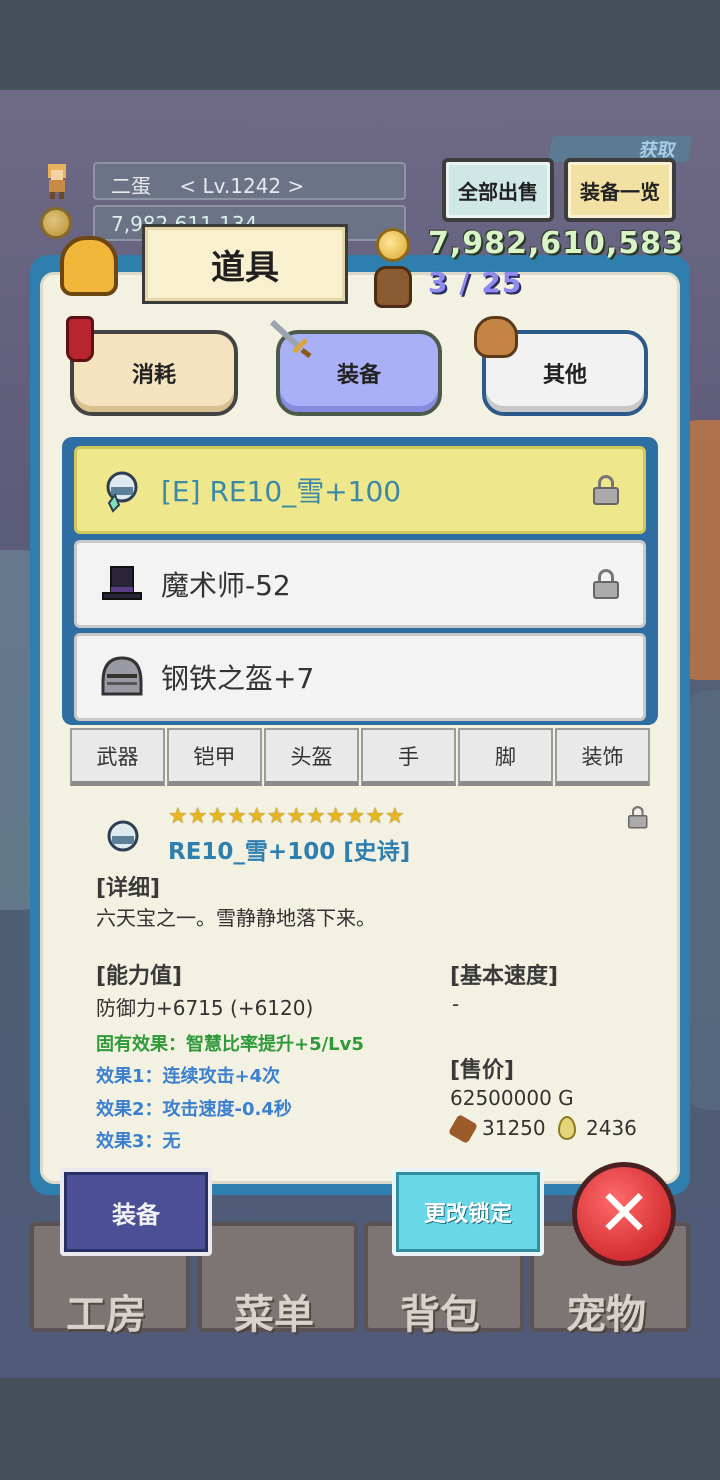 The height and width of the screenshot is (1480, 720). I want to click on description-text: 六天宝之一。雪静静地落下来。, so click(236, 918).